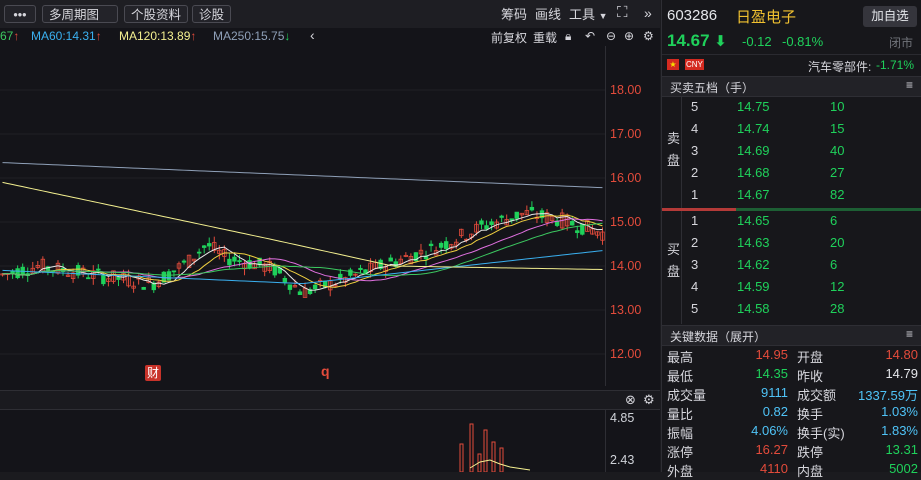  Describe the element at coordinates (514, 15) in the screenshot. I see `chips-button: 筹码` at that location.